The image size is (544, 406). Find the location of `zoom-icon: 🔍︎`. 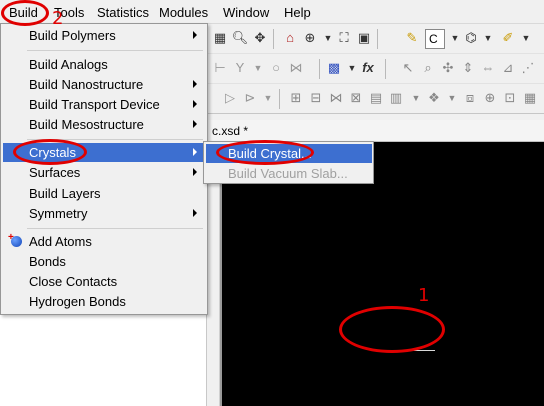

zoom-icon: 🔍︎ is located at coordinates (240, 38).